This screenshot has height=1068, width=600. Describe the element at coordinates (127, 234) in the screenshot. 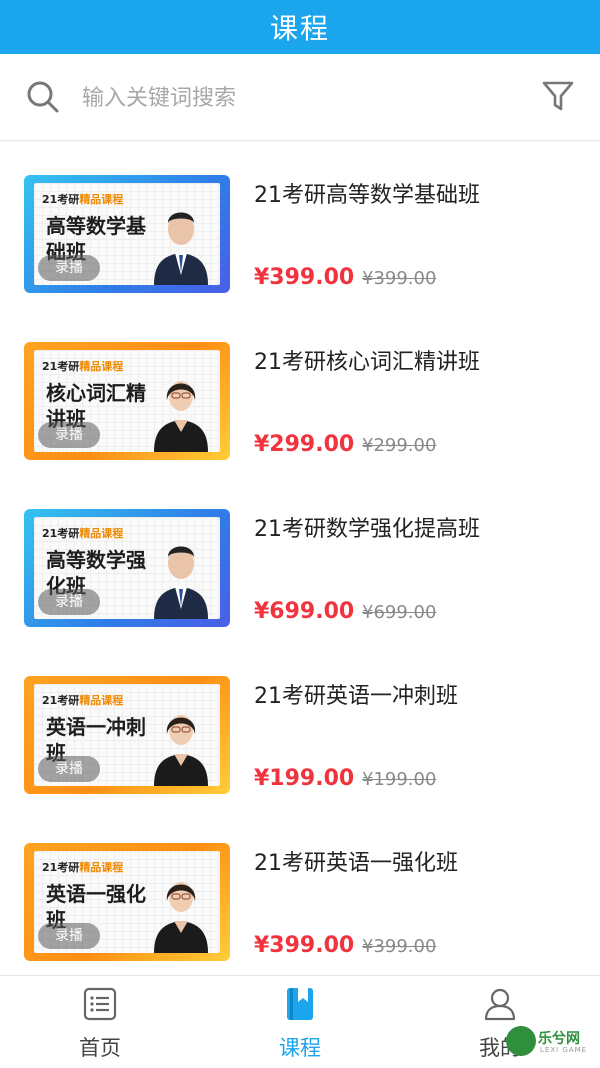

I see `course-thumbnail: 21考研精品课程 高等数学基础班 录播` at that location.